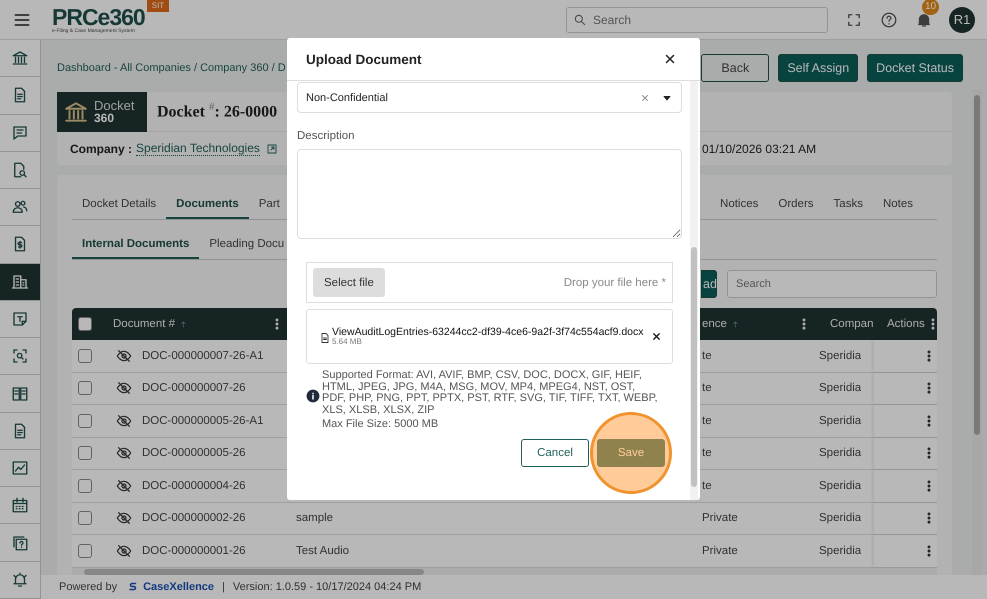 The width and height of the screenshot is (987, 599). I want to click on drop-zone: Select file Drop your file here *, so click(489, 282).